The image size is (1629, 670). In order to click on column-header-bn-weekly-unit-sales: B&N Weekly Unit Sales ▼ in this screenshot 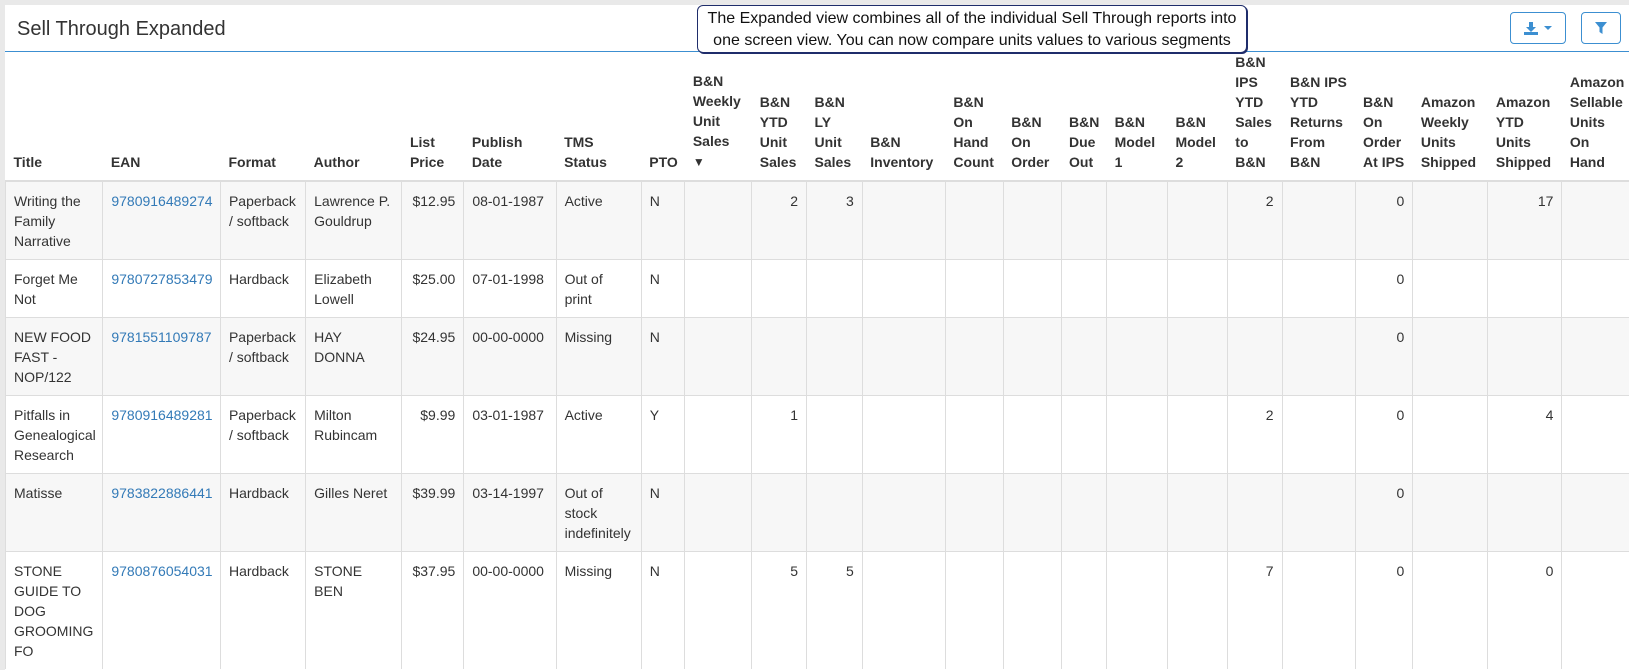, I will do `click(718, 117)`.